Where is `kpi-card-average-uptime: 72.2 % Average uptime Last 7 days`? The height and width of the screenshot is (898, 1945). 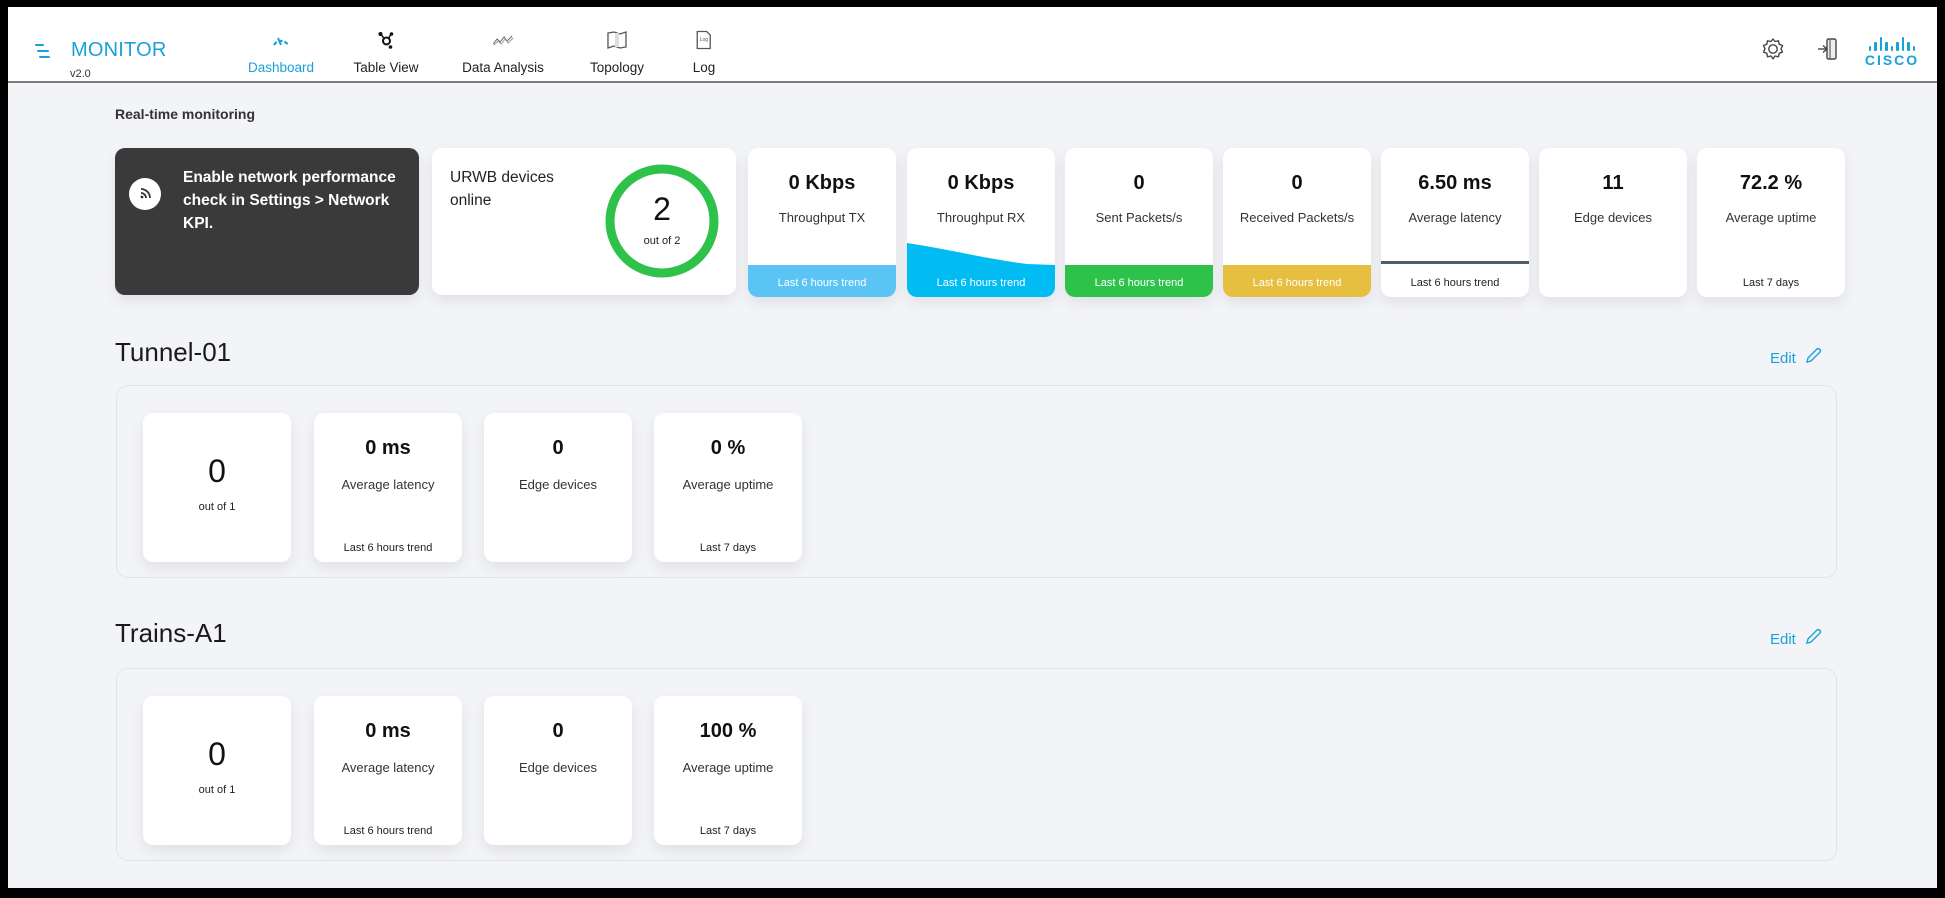 kpi-card-average-uptime: 72.2 % Average uptime Last 7 days is located at coordinates (1771, 222).